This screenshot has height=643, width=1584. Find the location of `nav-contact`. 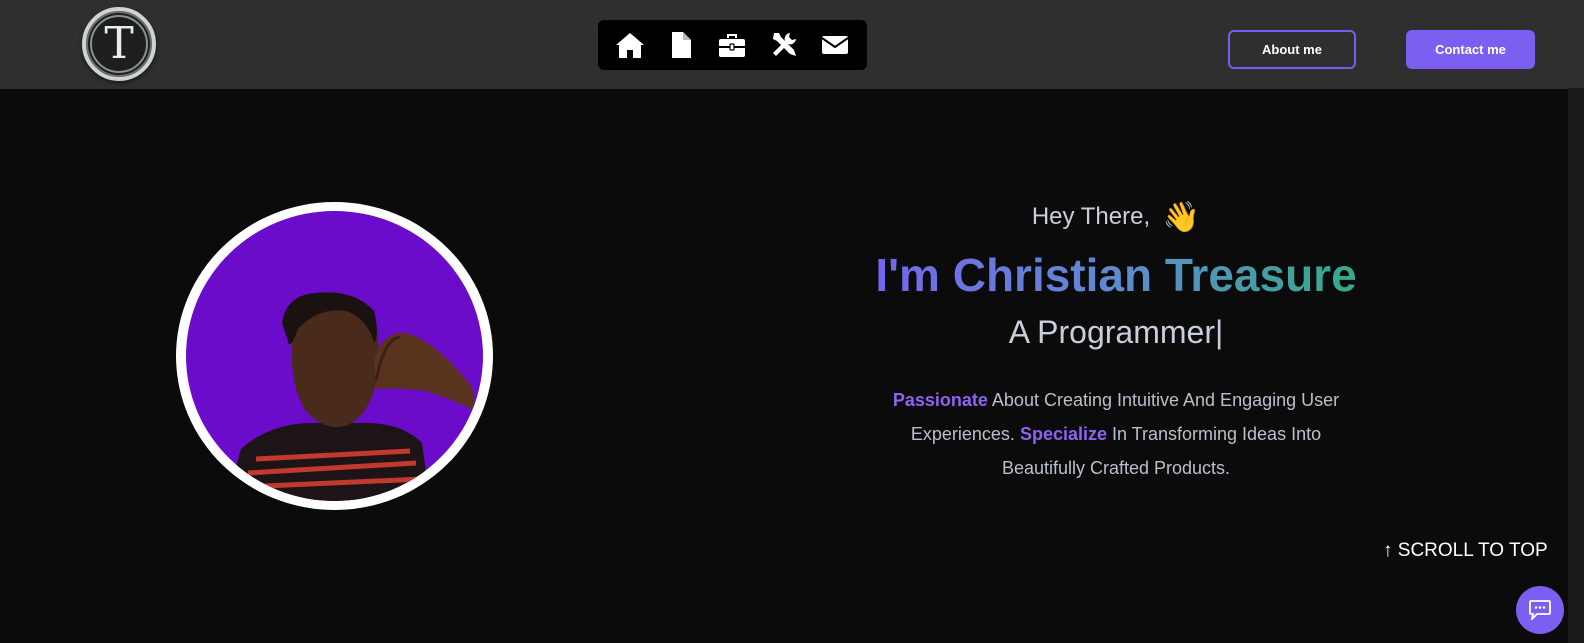

nav-contact is located at coordinates (835, 45).